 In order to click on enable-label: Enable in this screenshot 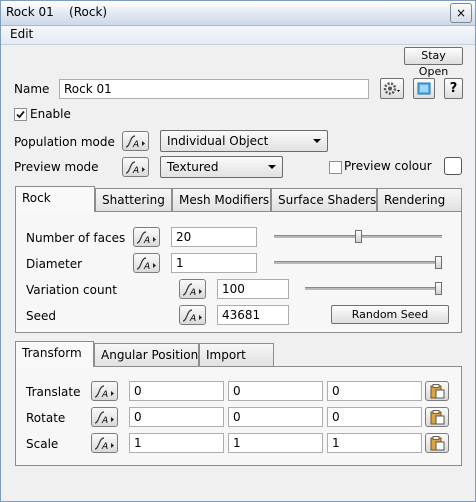, I will do `click(50, 114)`.